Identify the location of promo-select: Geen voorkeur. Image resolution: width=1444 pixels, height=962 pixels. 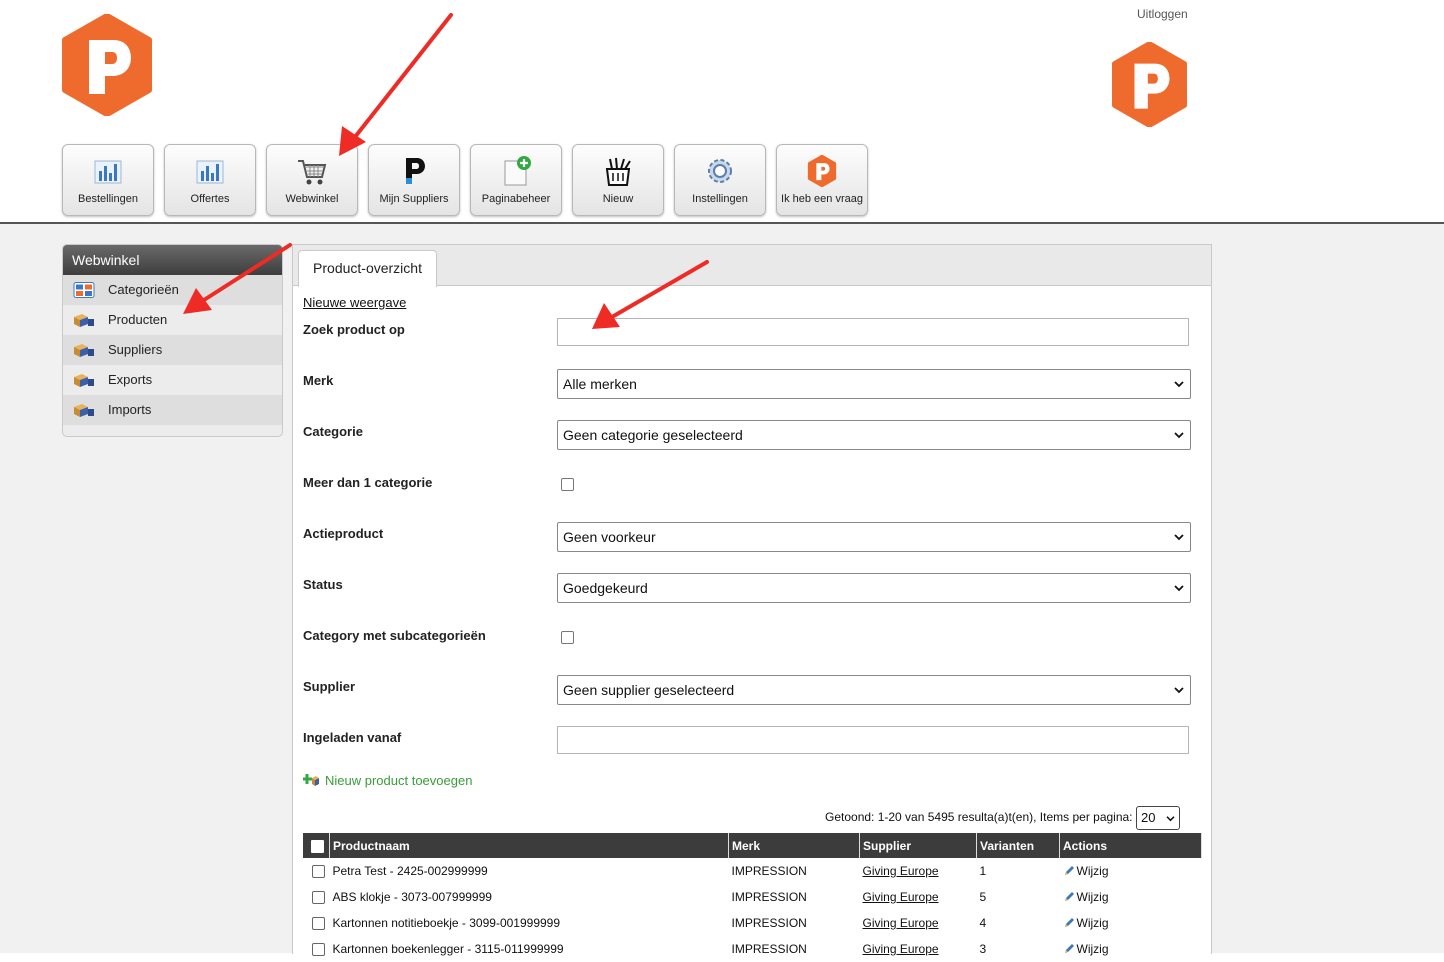
(874, 537).